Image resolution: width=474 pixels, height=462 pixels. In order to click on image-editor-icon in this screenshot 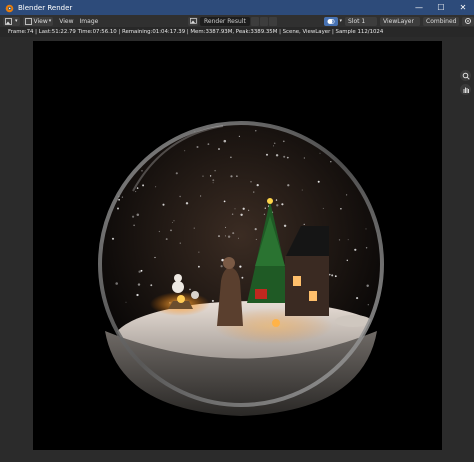, I will do `click(8, 21)`.